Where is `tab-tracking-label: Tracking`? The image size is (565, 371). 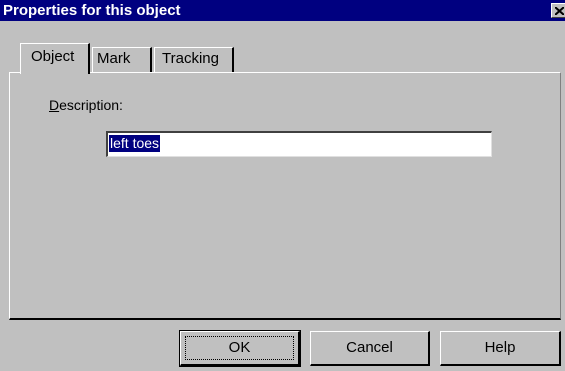 tab-tracking-label: Tracking is located at coordinates (190, 58).